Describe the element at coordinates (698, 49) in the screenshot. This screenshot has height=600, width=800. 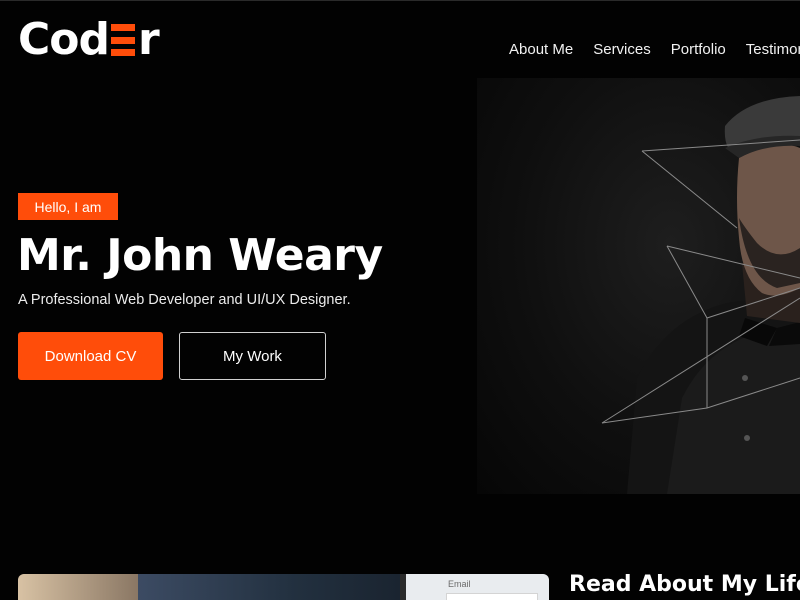
I see `nav-item-portfolio: Portfolio` at that location.